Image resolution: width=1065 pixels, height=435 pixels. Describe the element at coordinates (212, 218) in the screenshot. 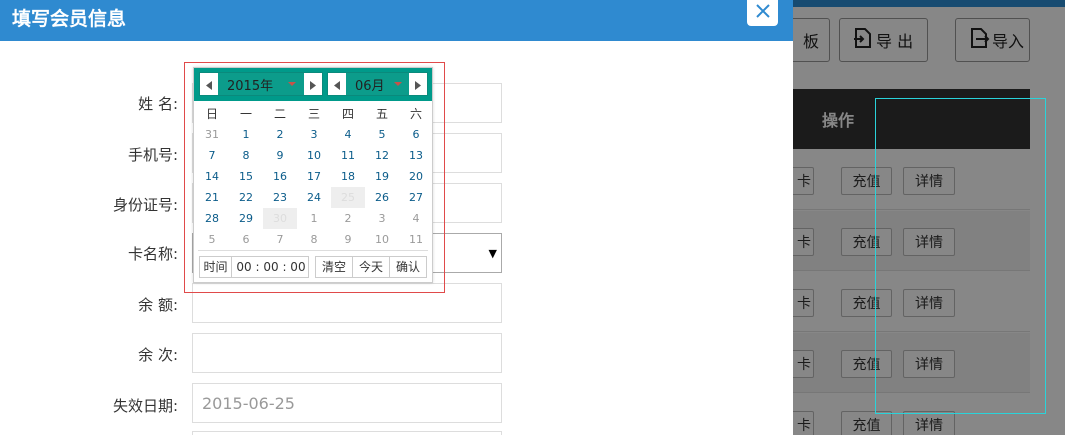

I see `day-cell: 28` at that location.